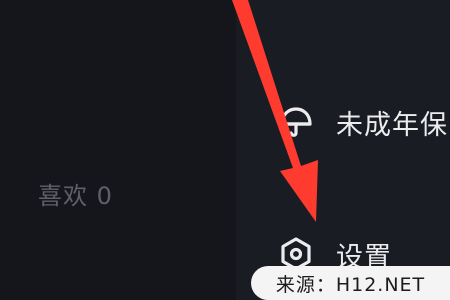 This screenshot has width=450, height=300. Describe the element at coordinates (75, 193) in the screenshot. I see `likes-count-tab: 喜欢 0` at that location.